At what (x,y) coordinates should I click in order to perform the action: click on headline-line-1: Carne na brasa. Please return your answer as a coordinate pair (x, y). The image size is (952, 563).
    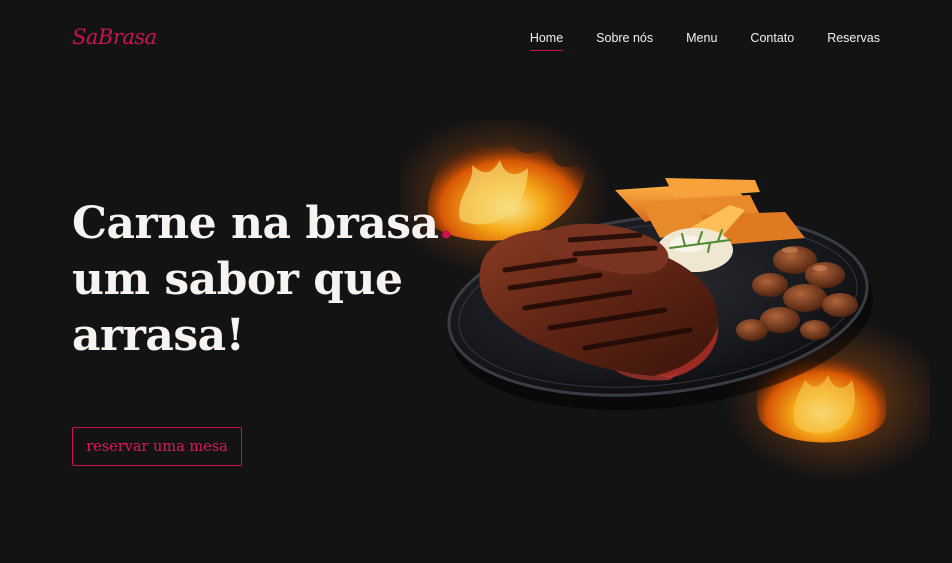
    Looking at the image, I should click on (255, 223).